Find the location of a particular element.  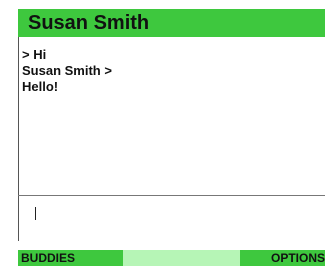

contact-name-title: Susan Smith is located at coordinates (89, 23).